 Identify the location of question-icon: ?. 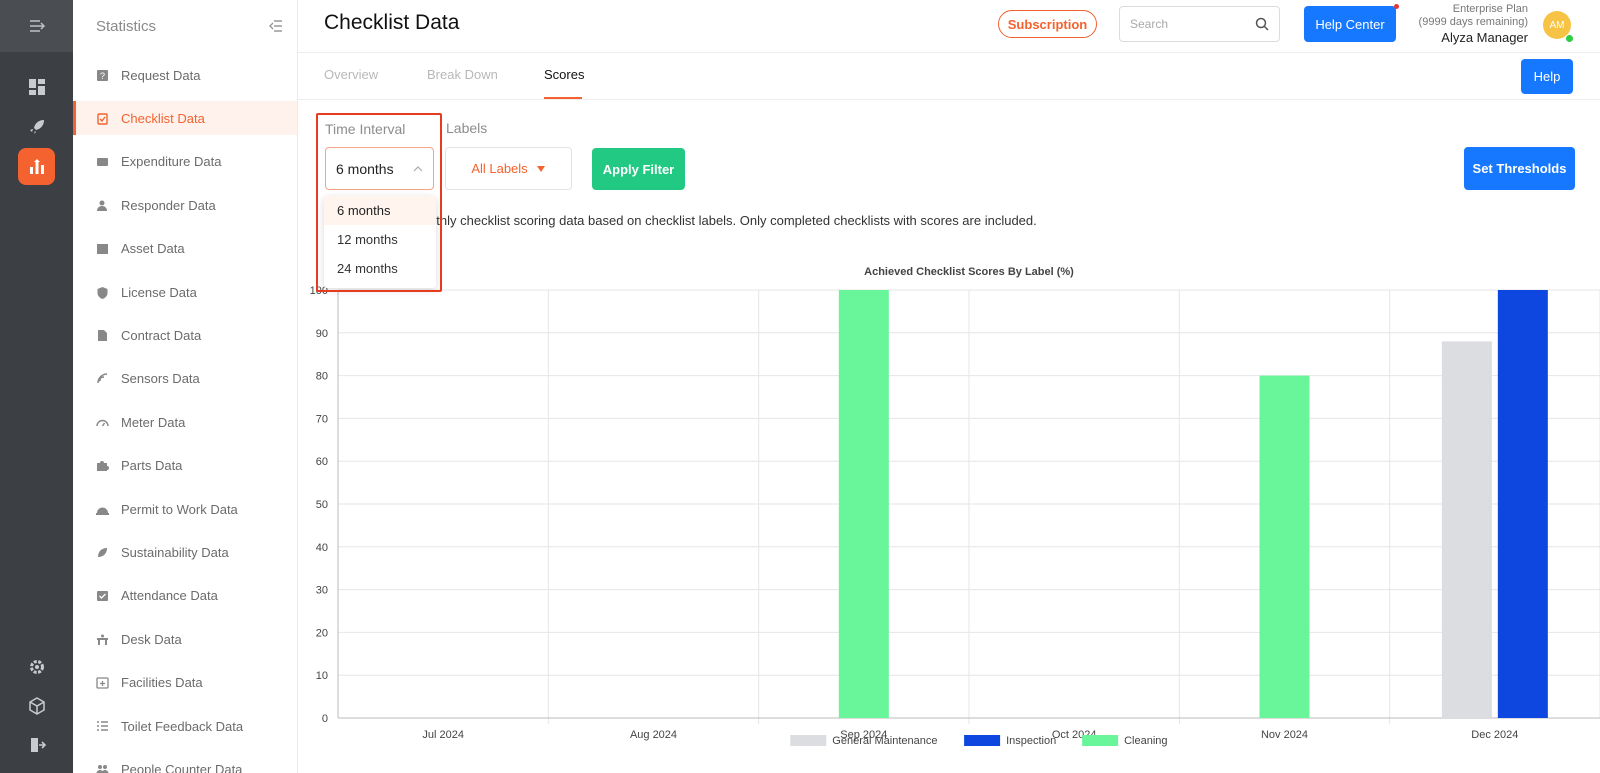
(102, 75).